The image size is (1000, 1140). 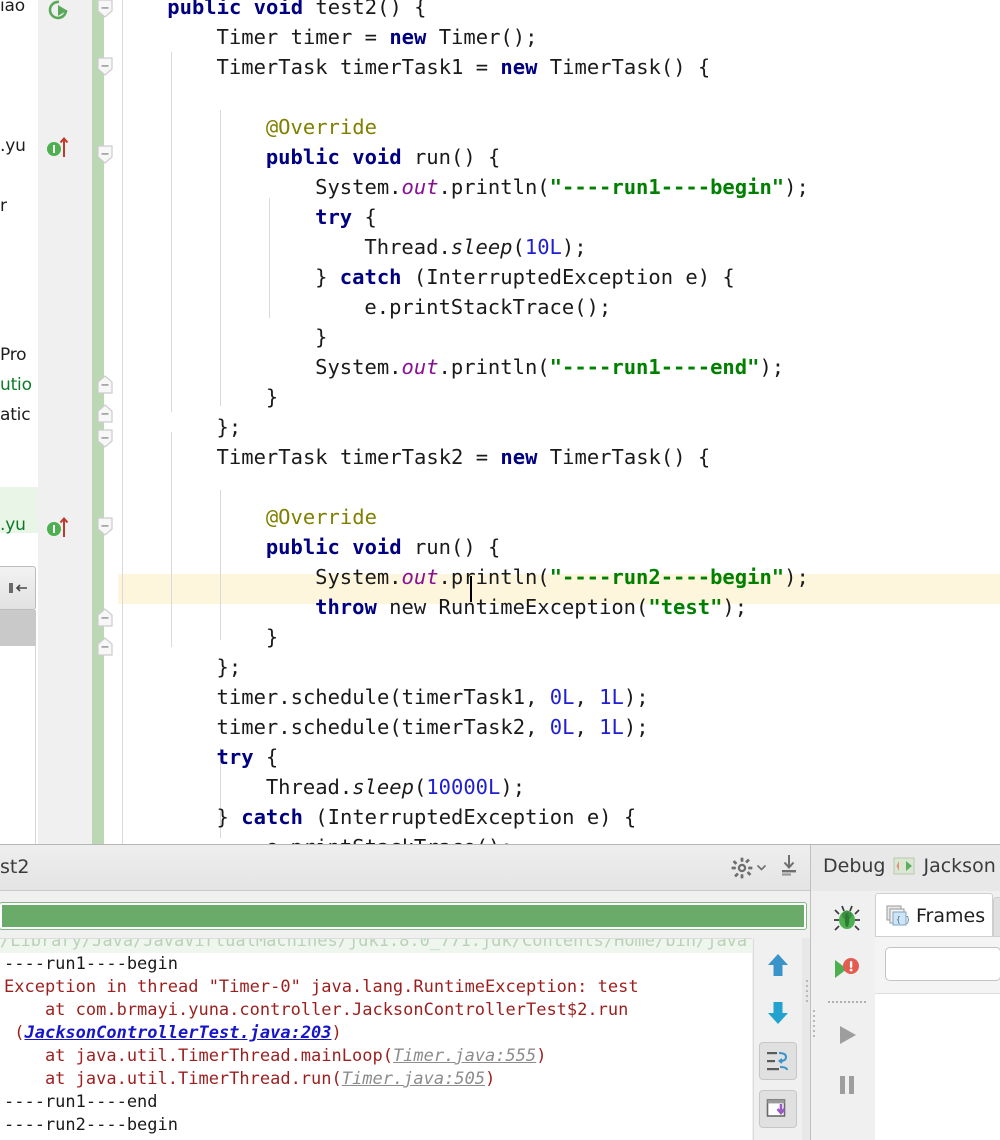 What do you see at coordinates (177, 1033) in the screenshot?
I see `stacktrace-link: JacksonControllerTest.java:203` at bounding box center [177, 1033].